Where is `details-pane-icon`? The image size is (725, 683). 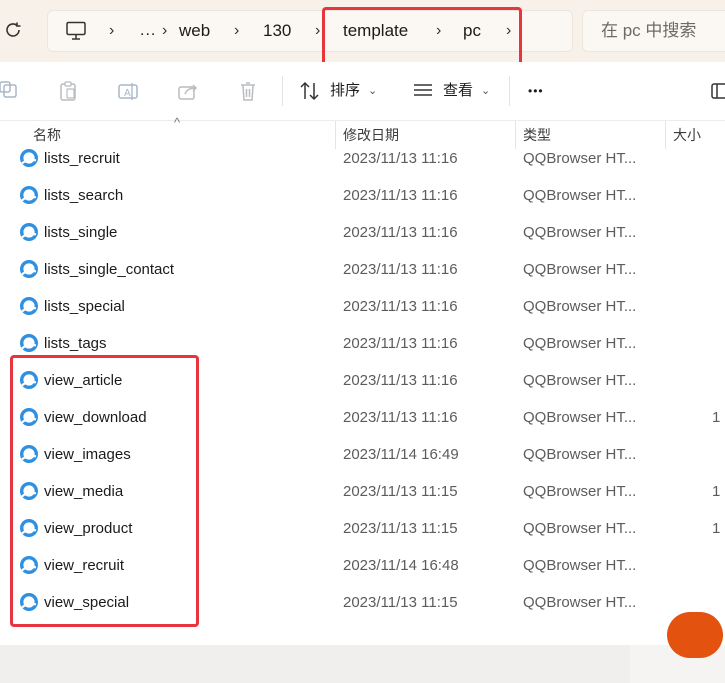
details-pane-icon is located at coordinates (717, 91).